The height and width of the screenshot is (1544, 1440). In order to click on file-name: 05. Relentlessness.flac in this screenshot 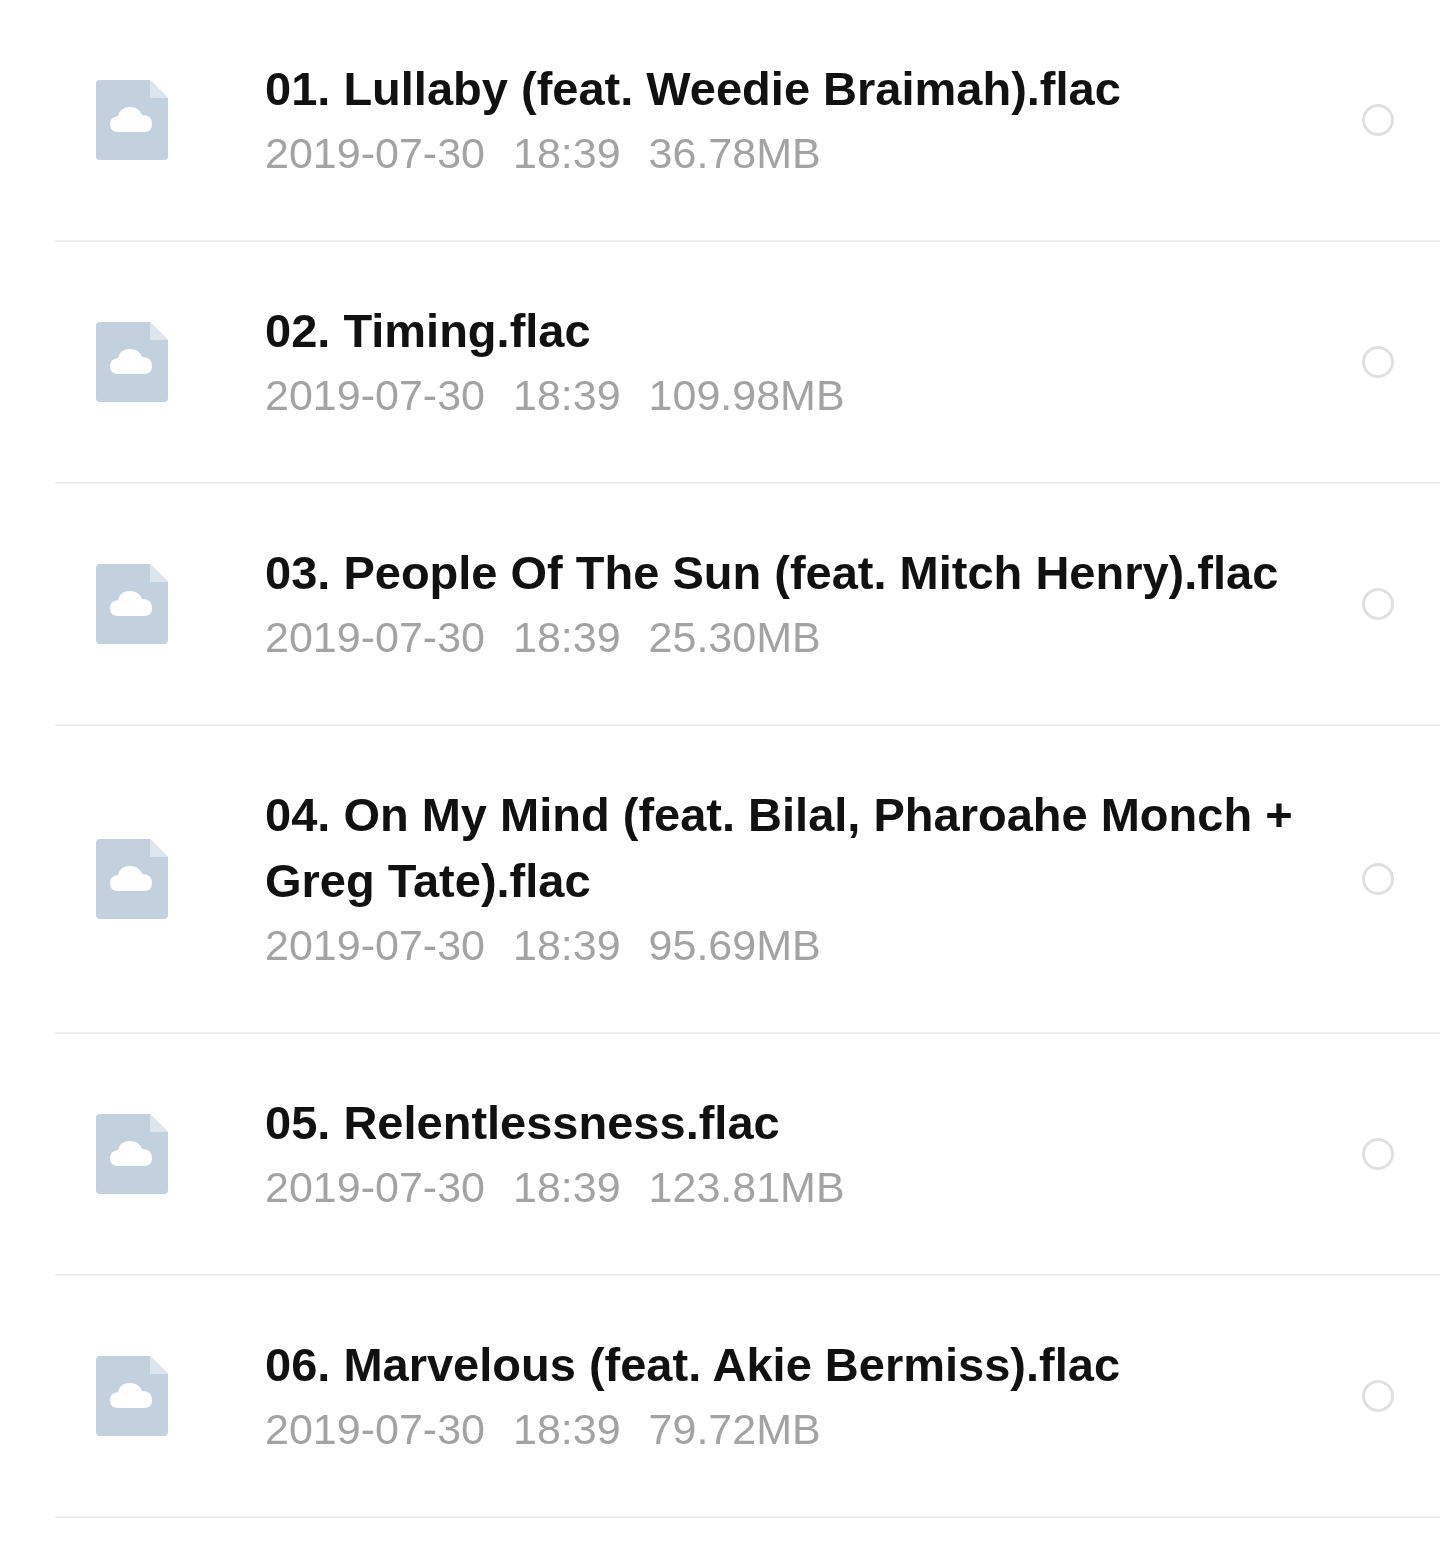, I will do `click(523, 1123)`.